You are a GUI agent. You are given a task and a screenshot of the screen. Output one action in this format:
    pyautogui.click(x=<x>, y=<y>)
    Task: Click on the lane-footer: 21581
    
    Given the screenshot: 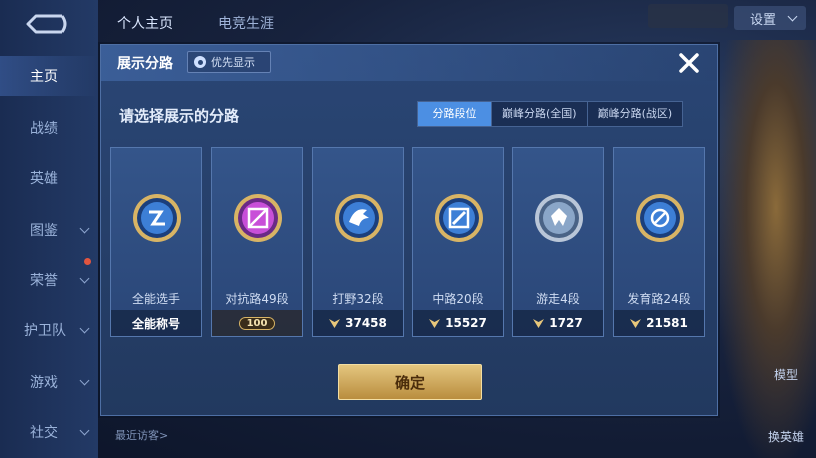 What is the action you would take?
    pyautogui.click(x=659, y=323)
    